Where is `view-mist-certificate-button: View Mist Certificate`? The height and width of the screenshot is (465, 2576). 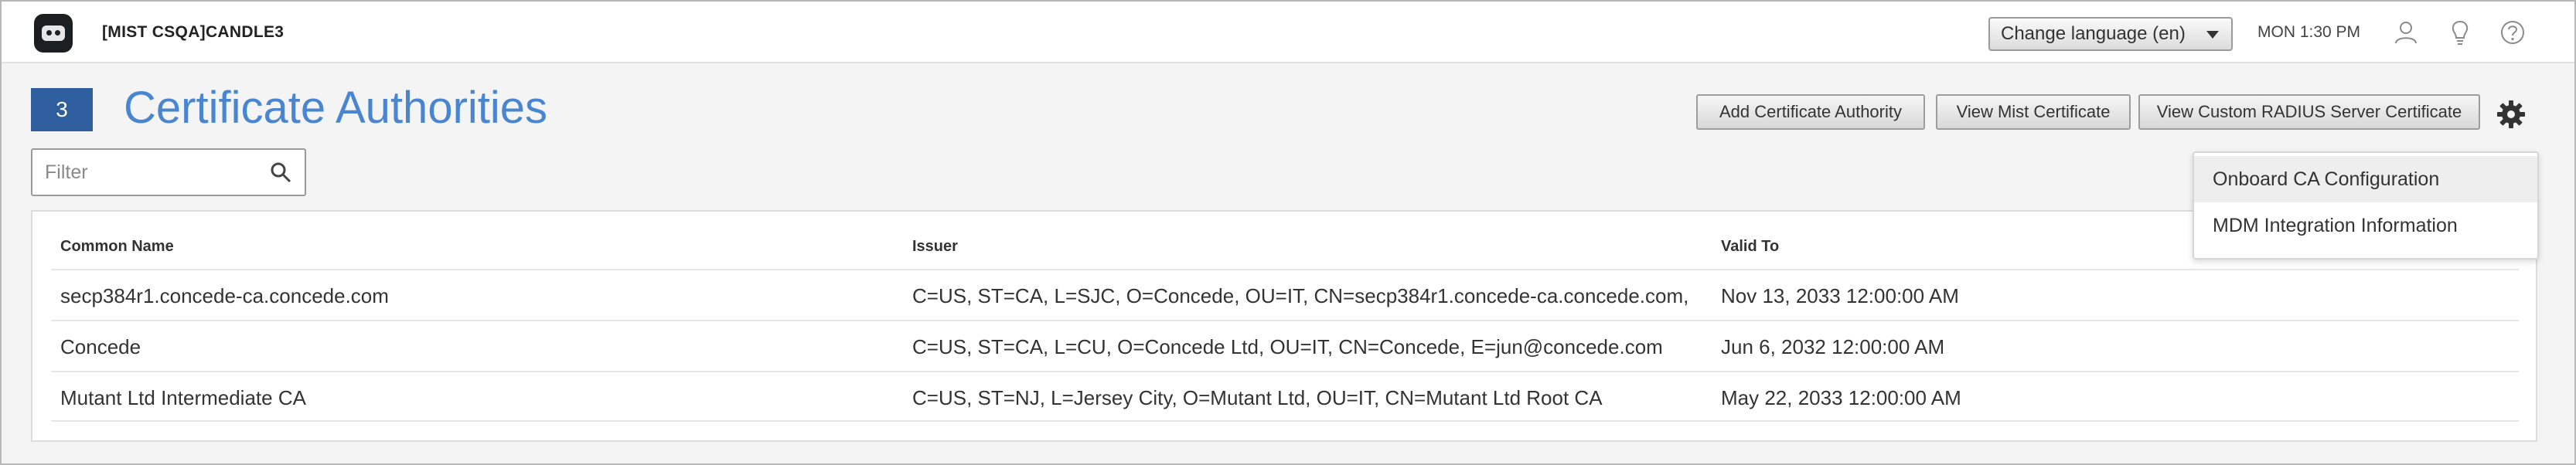 view-mist-certificate-button: View Mist Certificate is located at coordinates (2034, 112).